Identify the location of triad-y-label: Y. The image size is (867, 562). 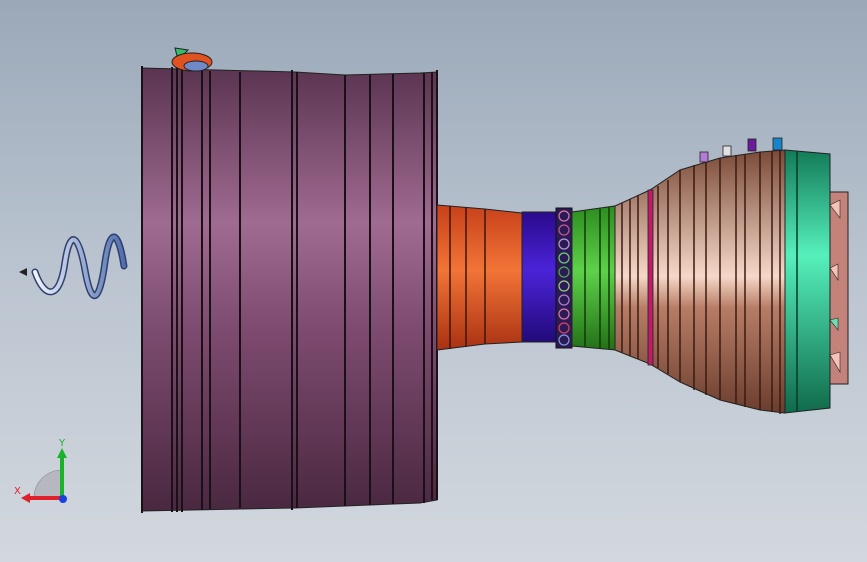
(62, 443).